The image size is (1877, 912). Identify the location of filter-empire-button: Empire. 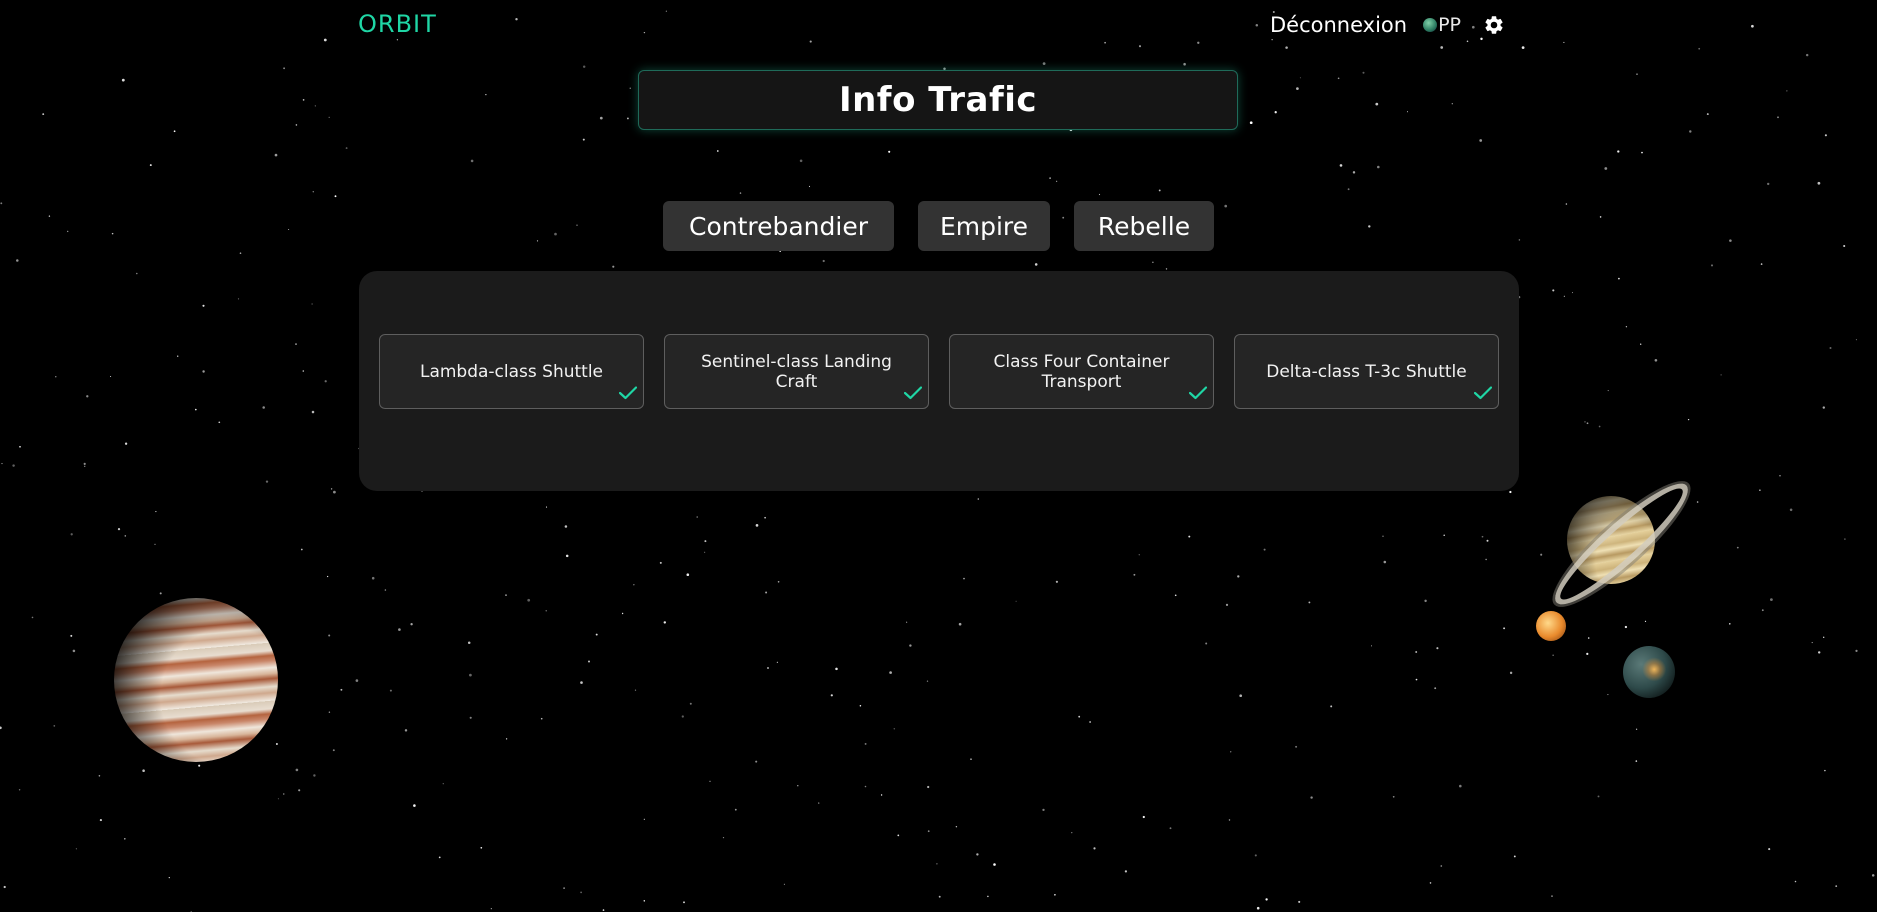
(984, 226).